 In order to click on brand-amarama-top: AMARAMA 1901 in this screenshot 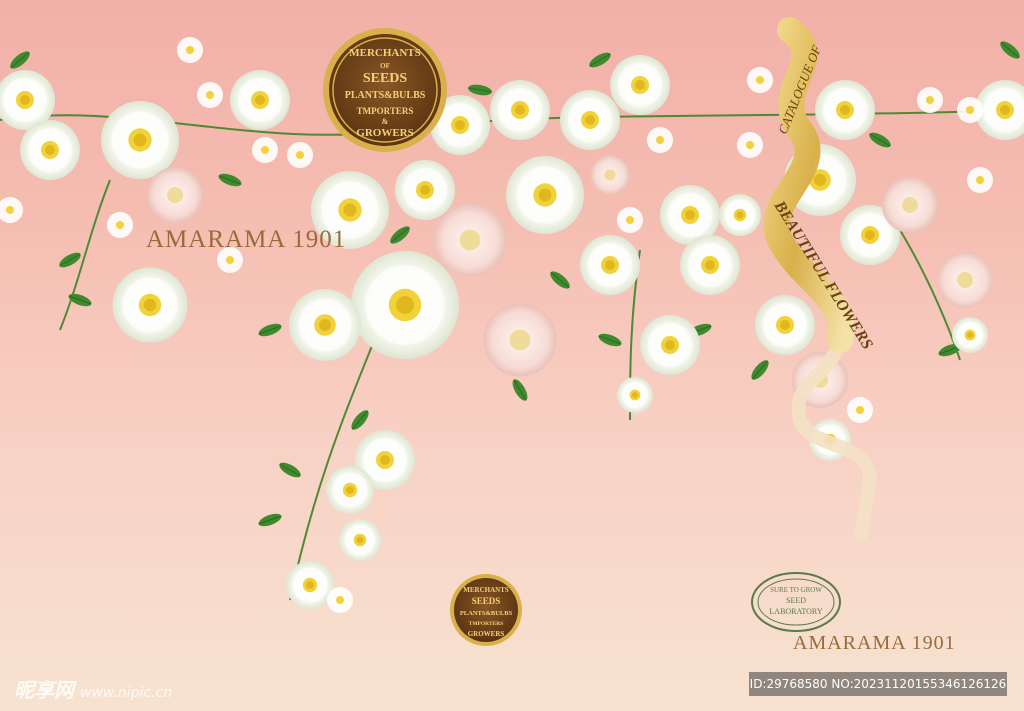, I will do `click(246, 239)`.